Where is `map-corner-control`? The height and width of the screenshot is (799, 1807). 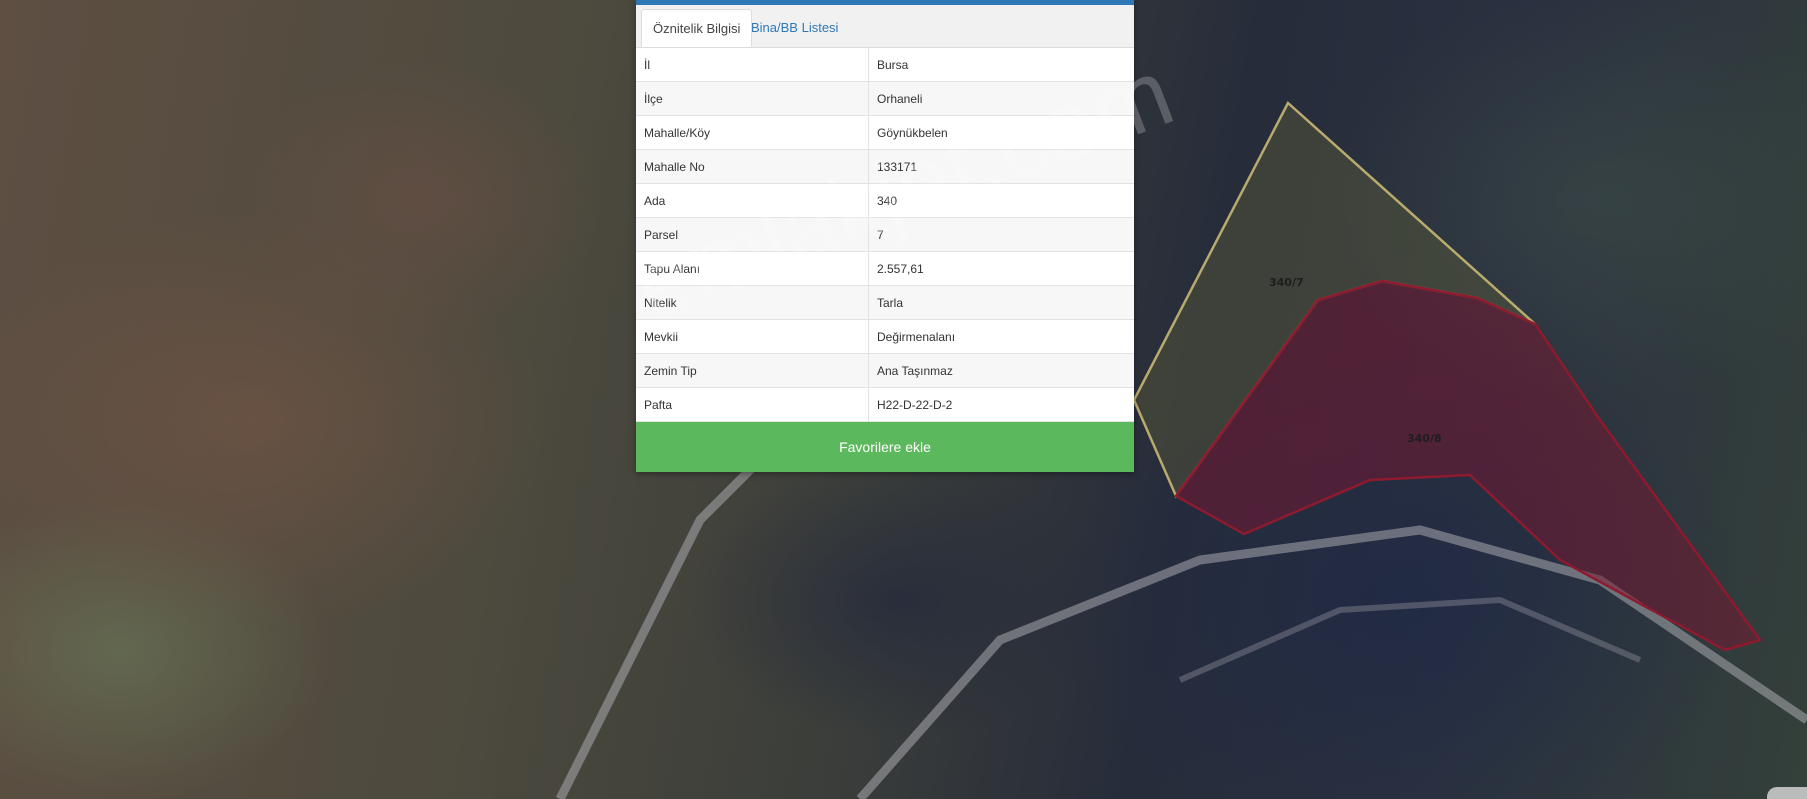 map-corner-control is located at coordinates (1787, 793).